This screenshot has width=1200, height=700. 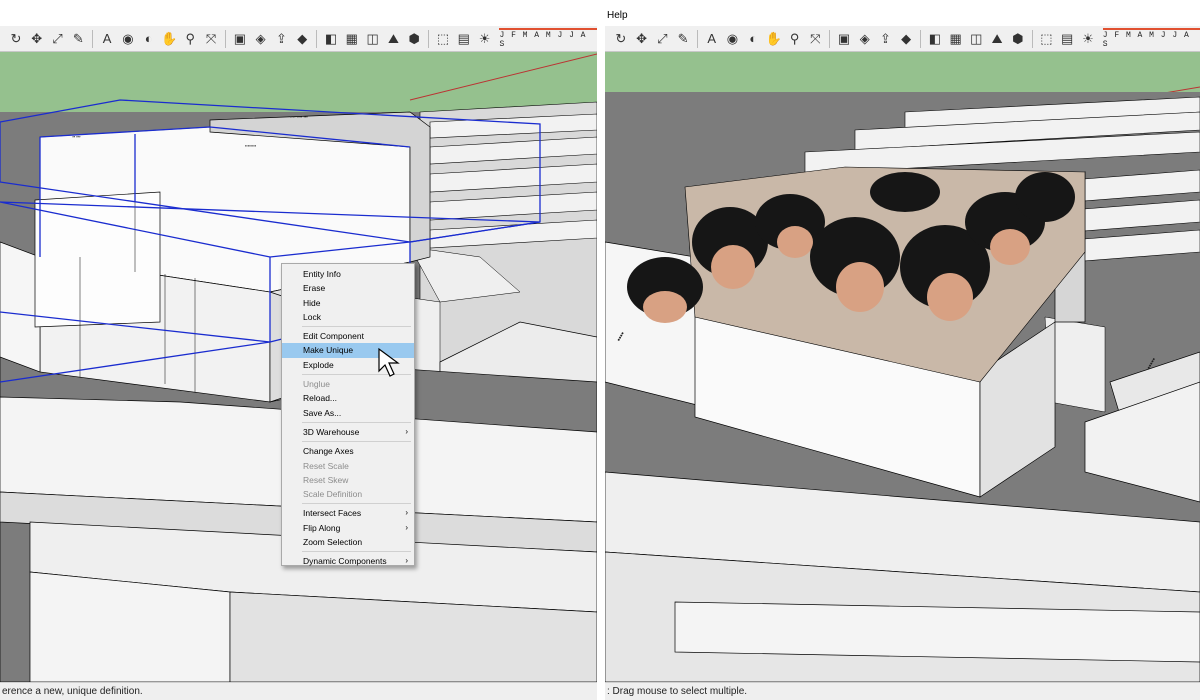 I want to click on menu-help: Help, so click(x=616, y=17).